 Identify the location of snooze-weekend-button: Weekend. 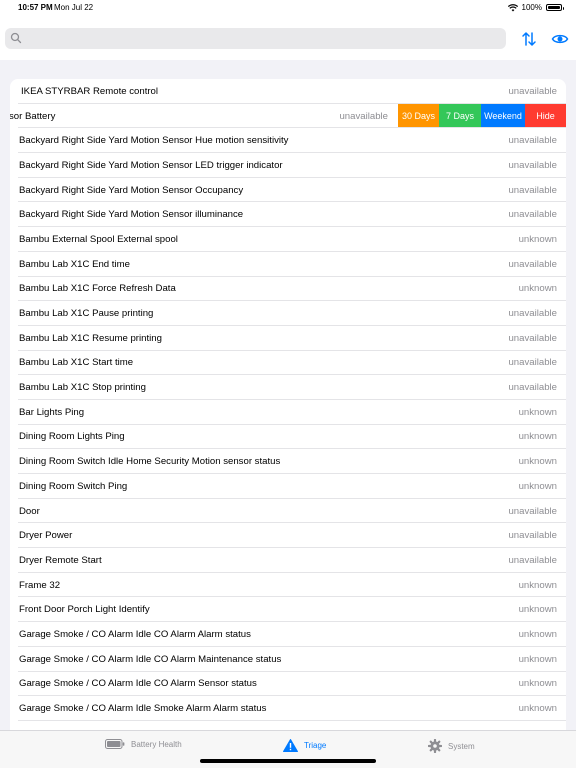
(503, 115).